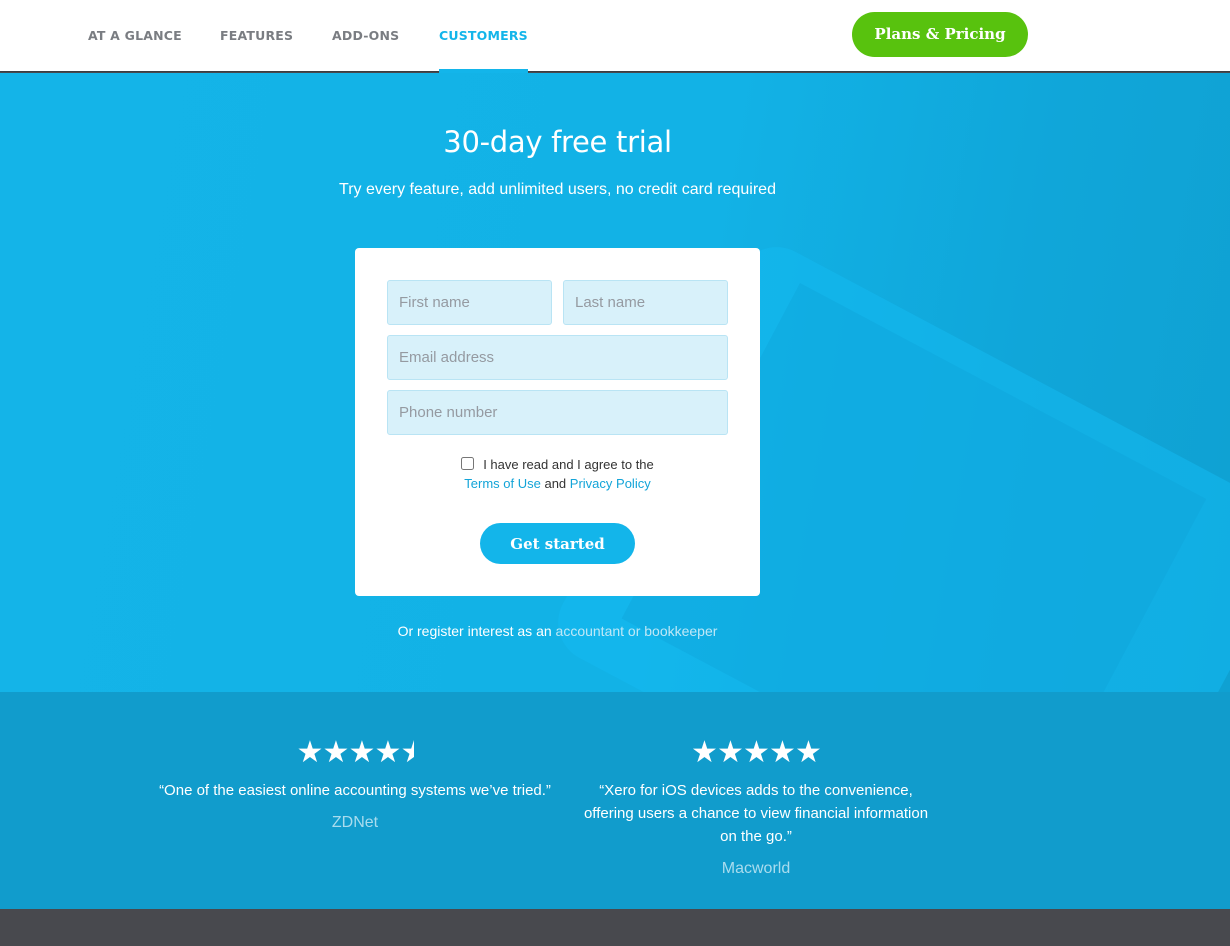  Describe the element at coordinates (940, 34) in the screenshot. I see `plans-pricing-button: Plans & Pricing` at that location.